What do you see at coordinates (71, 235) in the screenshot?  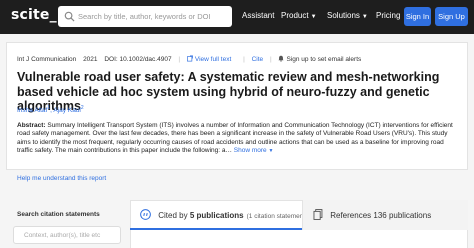 I see `citation-search-input` at bounding box center [71, 235].